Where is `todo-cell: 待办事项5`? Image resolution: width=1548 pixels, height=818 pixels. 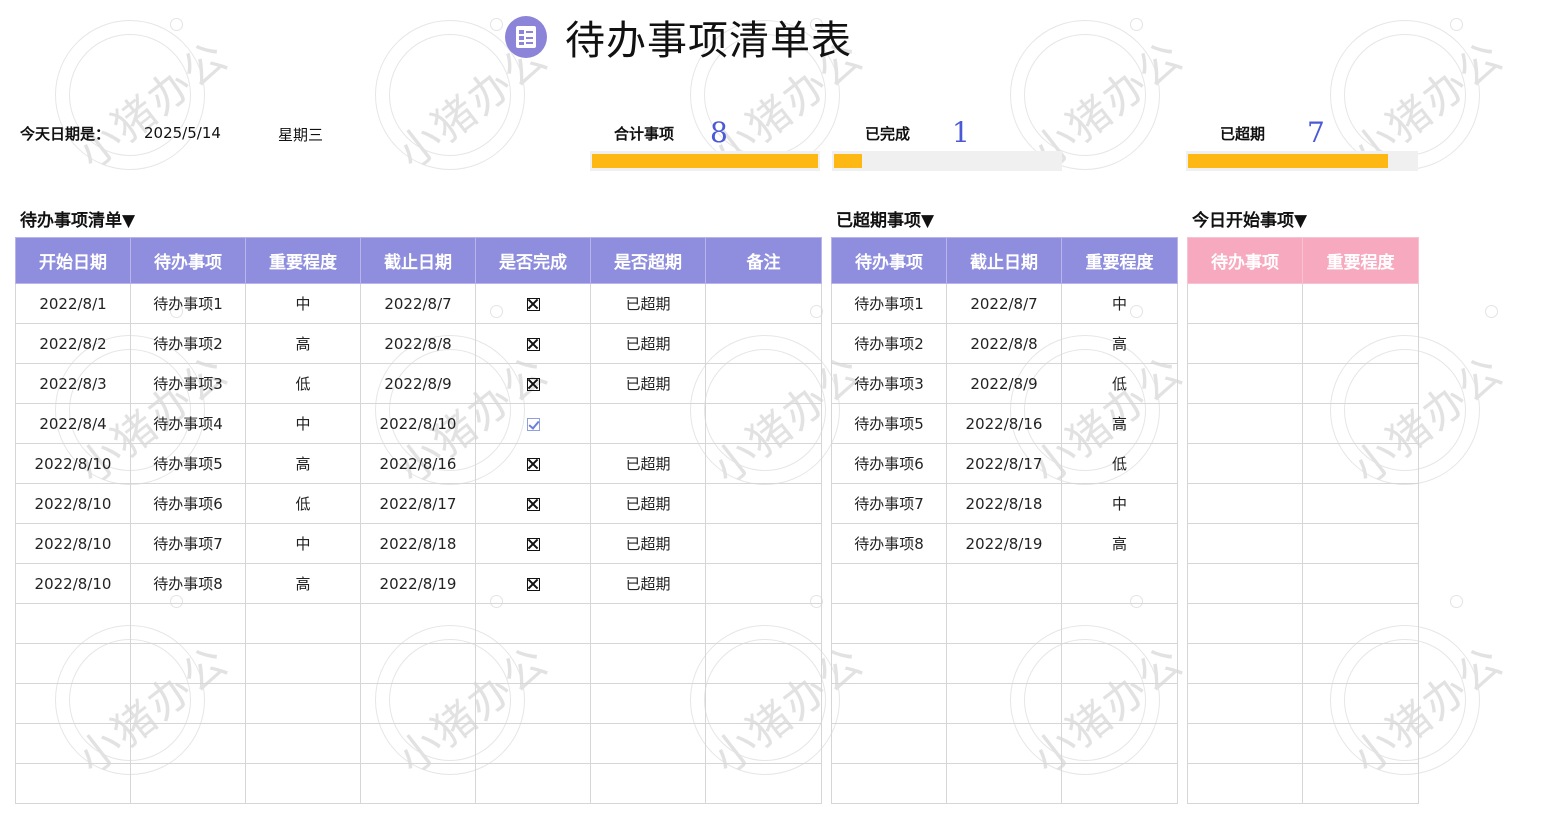 todo-cell: 待办事项5 is located at coordinates (188, 463).